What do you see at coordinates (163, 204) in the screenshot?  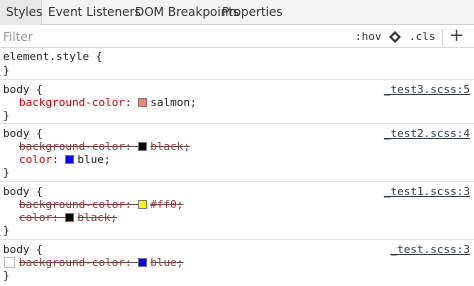 I see `css-property-value: #ff0` at bounding box center [163, 204].